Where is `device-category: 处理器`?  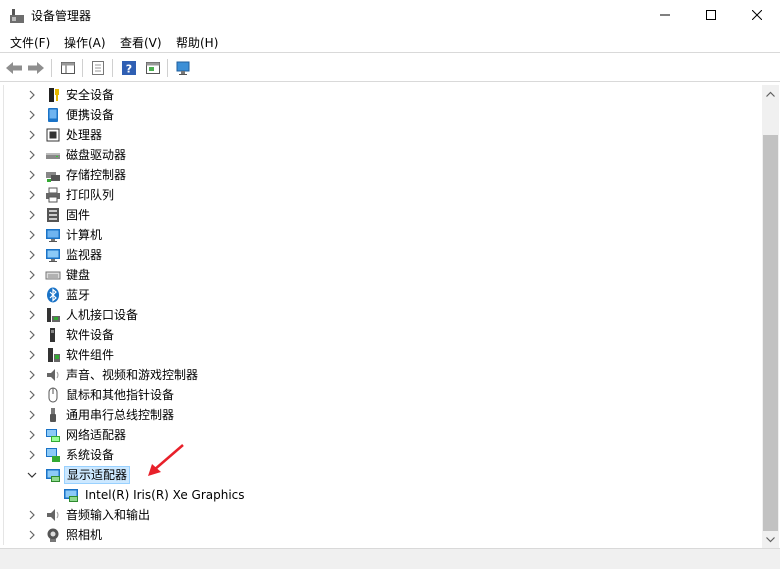
device-category: 处理器 is located at coordinates (379, 135).